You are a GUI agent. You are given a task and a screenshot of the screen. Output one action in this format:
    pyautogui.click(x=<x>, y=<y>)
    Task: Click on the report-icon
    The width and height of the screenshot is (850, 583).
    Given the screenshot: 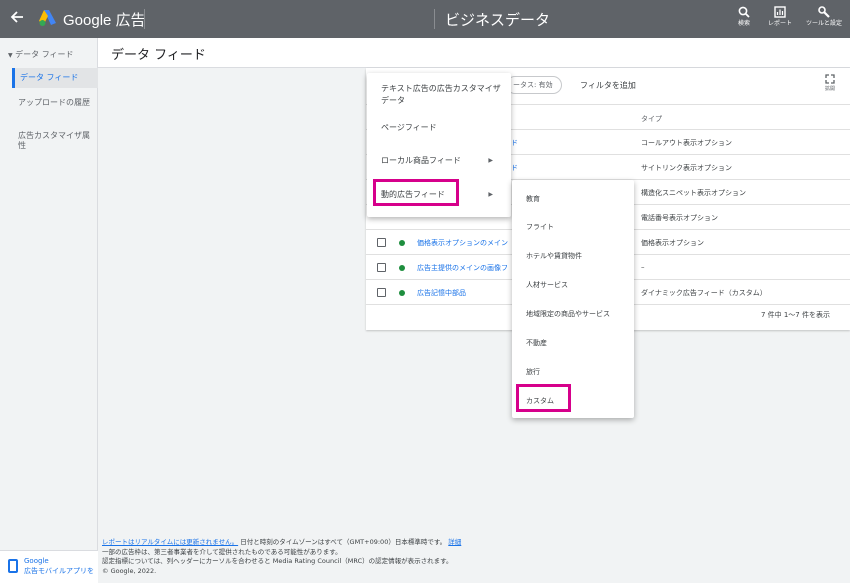 What is the action you would take?
    pyautogui.click(x=780, y=12)
    